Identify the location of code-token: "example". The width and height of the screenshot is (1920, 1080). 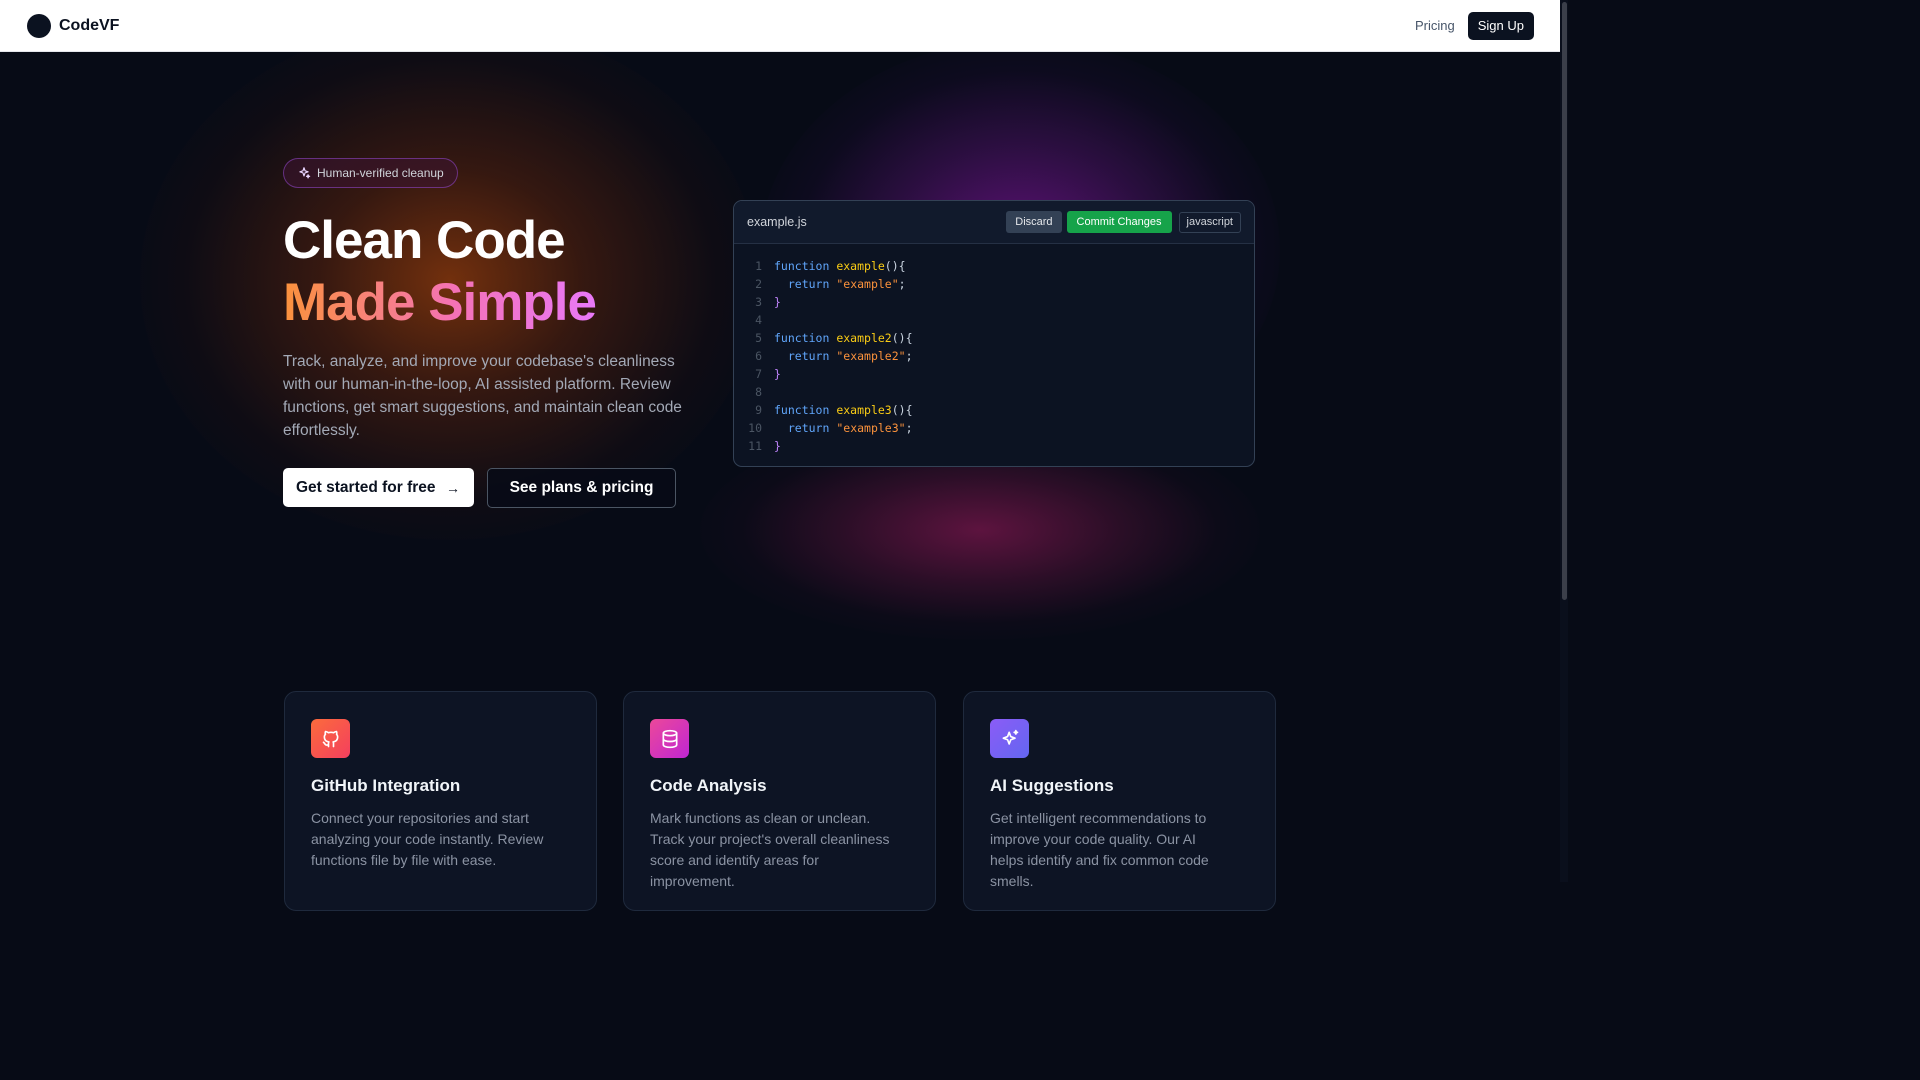
(867, 284).